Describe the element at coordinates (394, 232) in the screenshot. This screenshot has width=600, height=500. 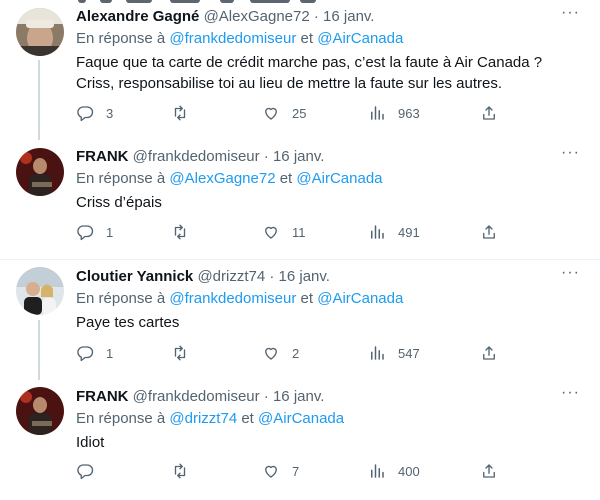
I see `views-button: 491` at that location.